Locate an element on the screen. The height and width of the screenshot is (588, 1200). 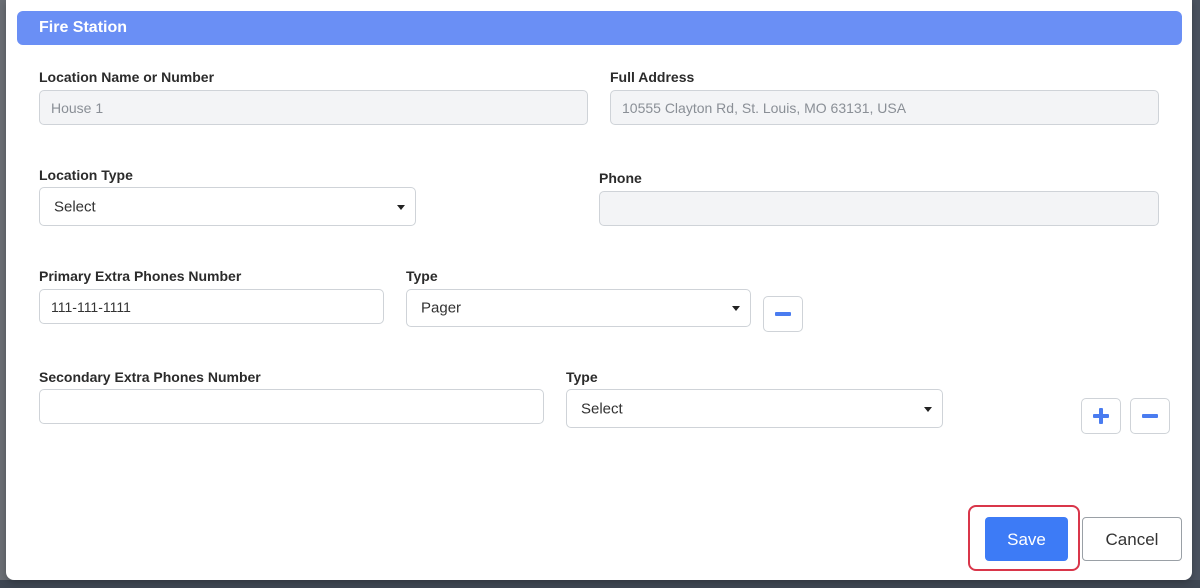
location-type-label: Location Type is located at coordinates (86, 175).